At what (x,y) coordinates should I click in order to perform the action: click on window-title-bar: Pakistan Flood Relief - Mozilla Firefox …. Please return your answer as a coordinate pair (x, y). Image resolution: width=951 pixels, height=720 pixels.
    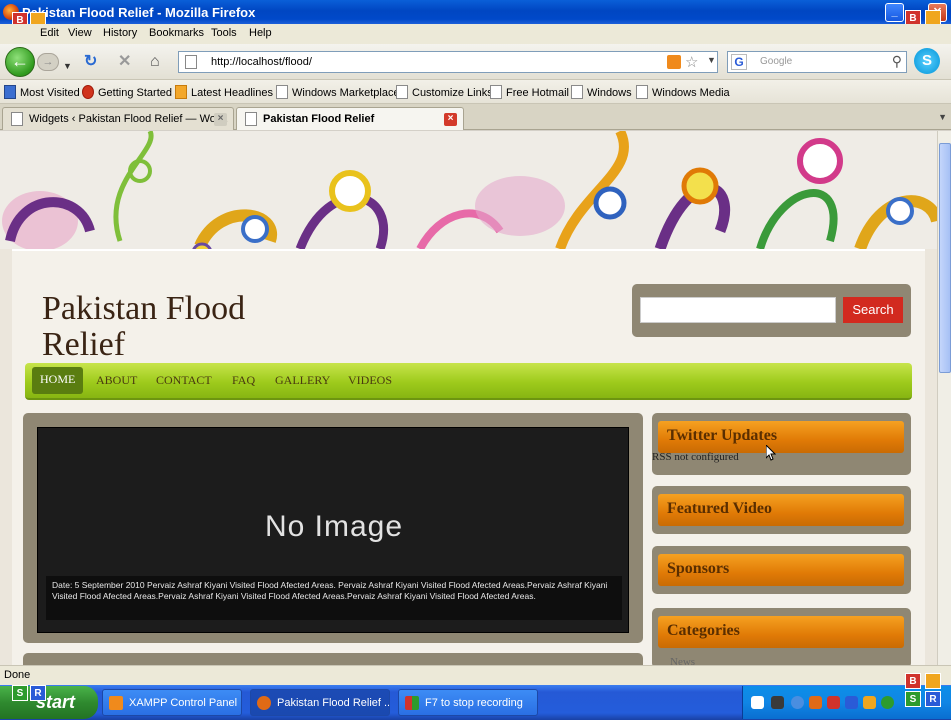
    Looking at the image, I should click on (475, 12).